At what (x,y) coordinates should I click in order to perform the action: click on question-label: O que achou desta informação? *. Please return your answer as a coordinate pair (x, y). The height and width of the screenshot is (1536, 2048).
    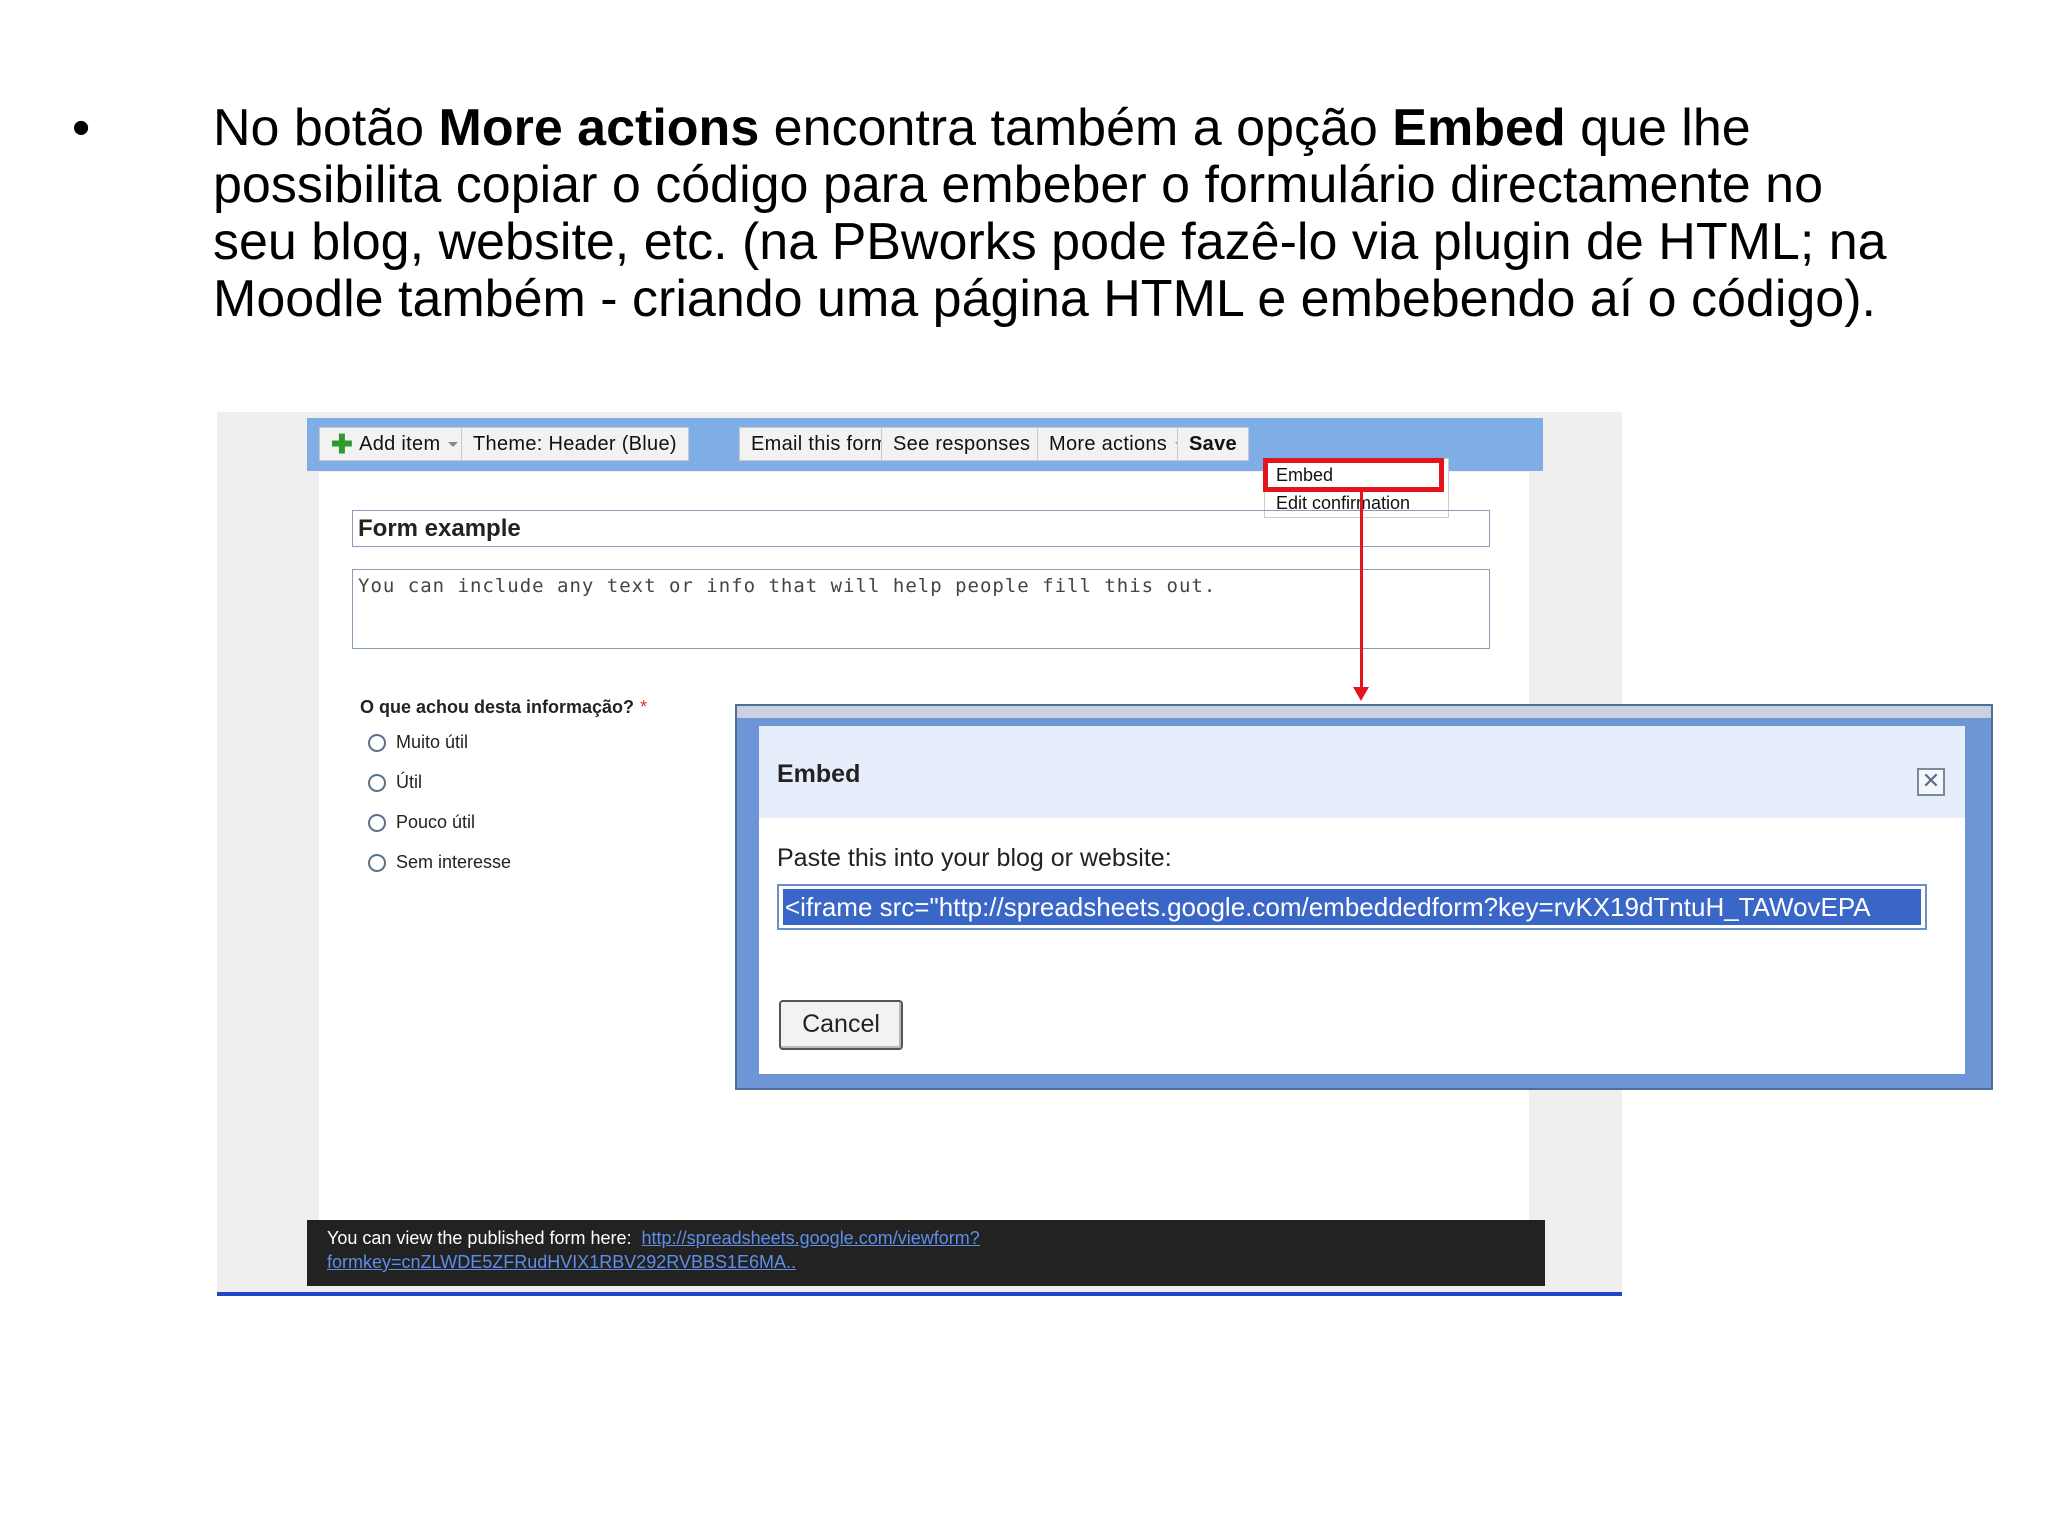
    Looking at the image, I should click on (503, 707).